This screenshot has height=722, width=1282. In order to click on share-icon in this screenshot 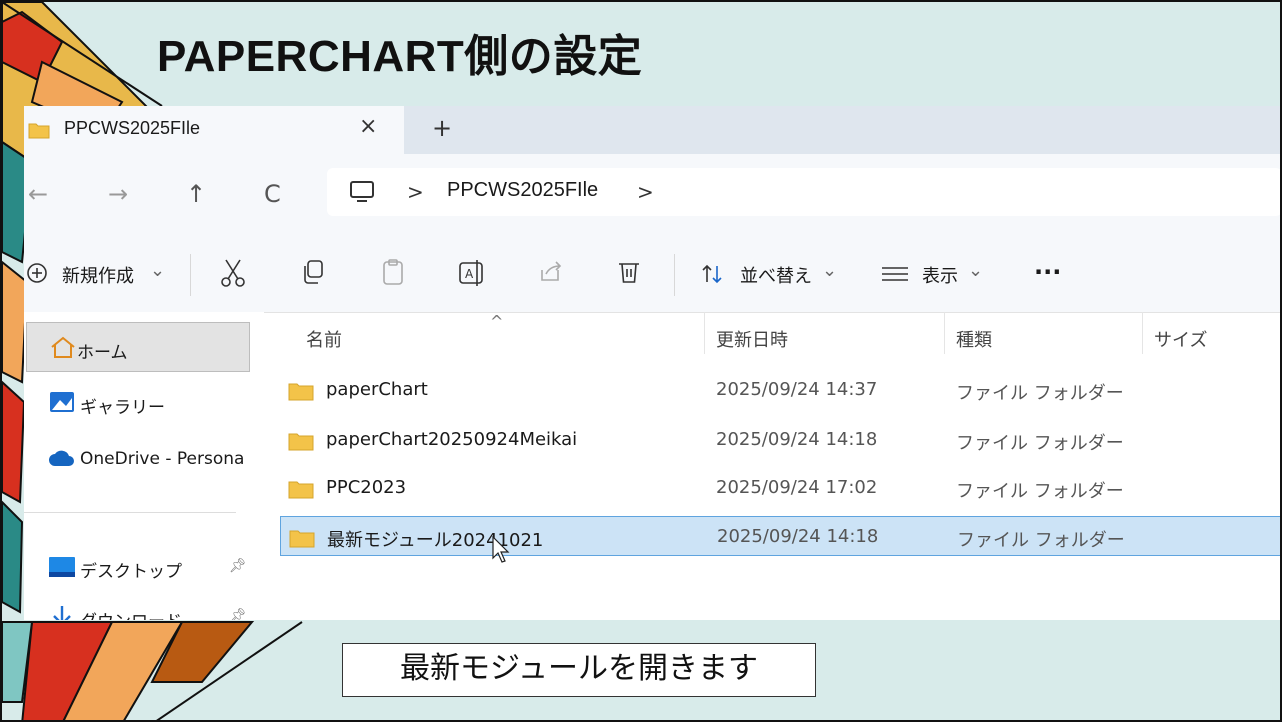, I will do `click(551, 273)`.